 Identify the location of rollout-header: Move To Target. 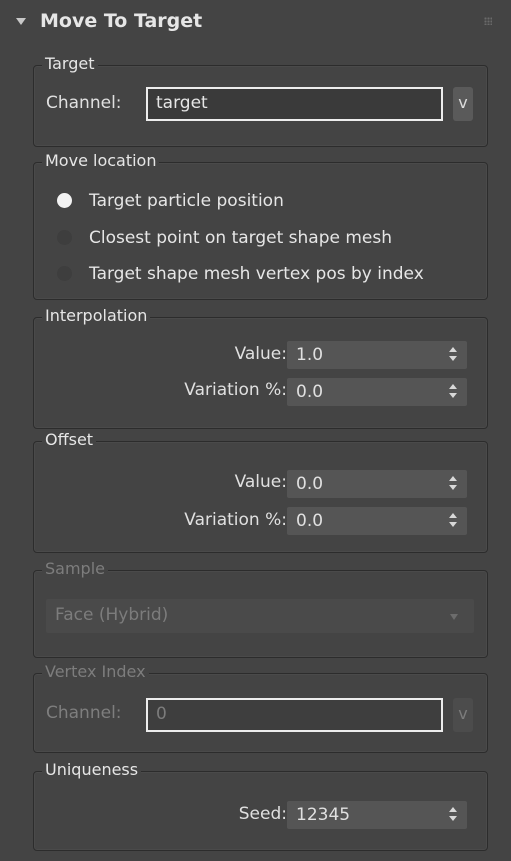
(257, 24).